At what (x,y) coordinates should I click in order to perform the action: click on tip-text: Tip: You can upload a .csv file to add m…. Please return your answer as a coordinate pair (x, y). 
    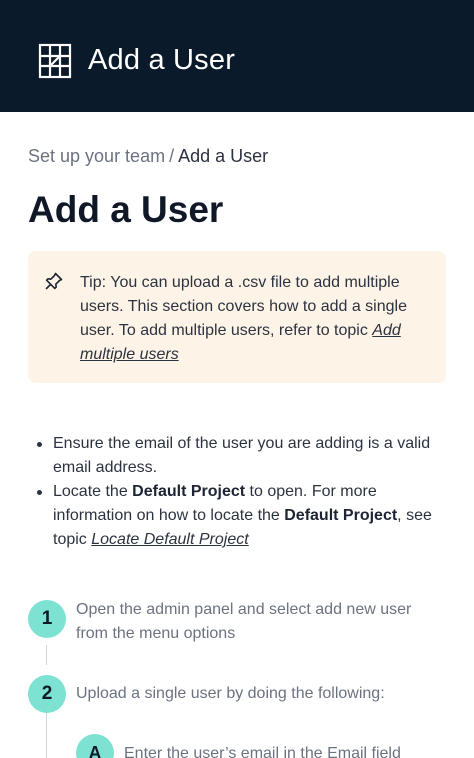
    Looking at the image, I should click on (255, 319).